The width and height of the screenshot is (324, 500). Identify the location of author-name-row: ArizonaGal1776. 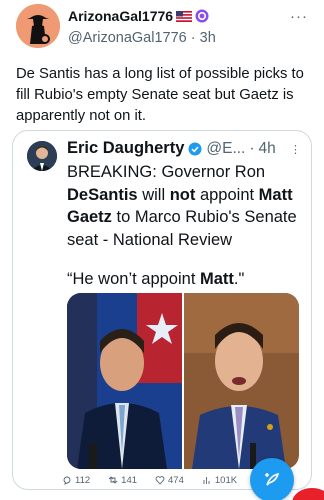
(138, 16).